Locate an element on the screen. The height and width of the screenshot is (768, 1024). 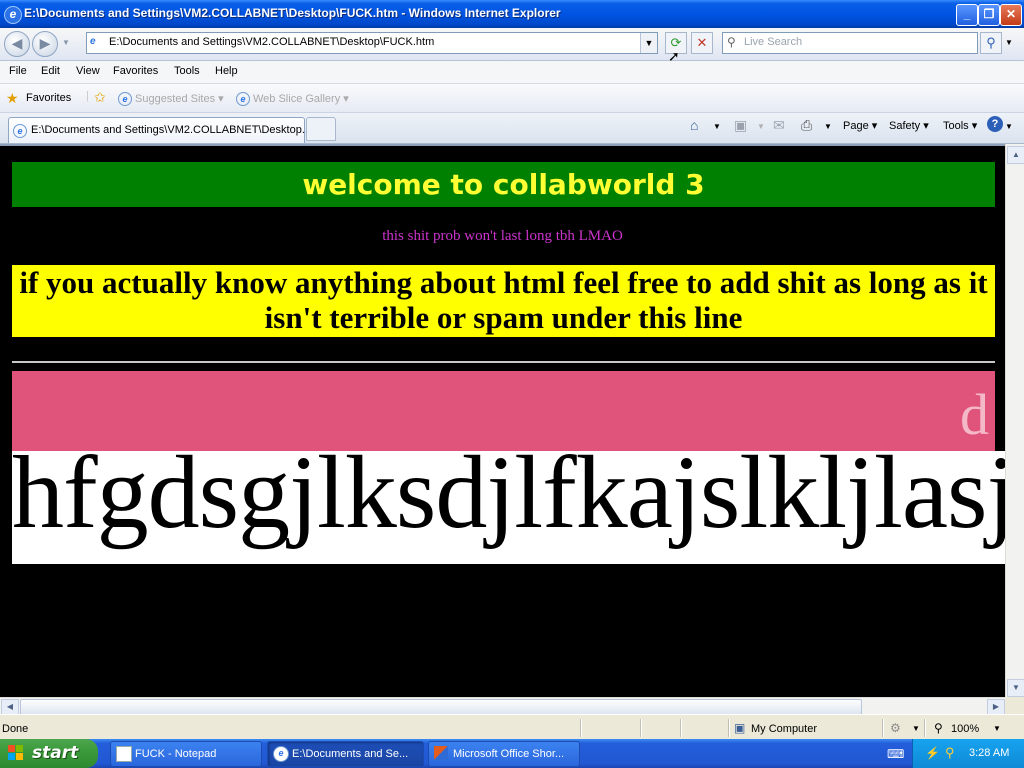
menu-help: Help is located at coordinates (226, 71).